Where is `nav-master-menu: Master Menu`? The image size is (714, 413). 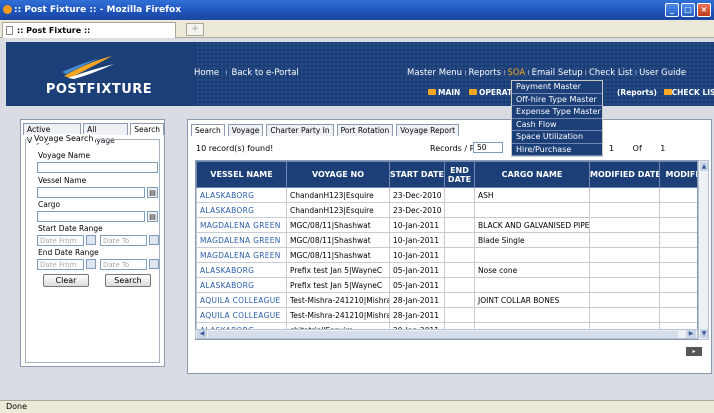 nav-master-menu: Master Menu is located at coordinates (434, 73).